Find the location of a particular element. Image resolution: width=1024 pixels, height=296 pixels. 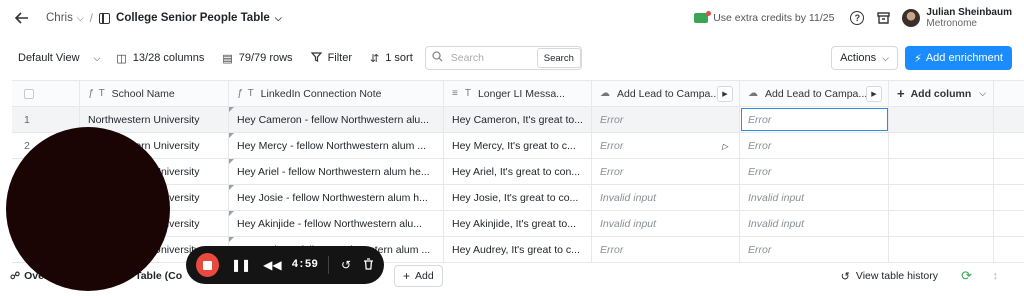

column-header-add-lead-1: ☁ Add Lead to Campa... ▶ is located at coordinates (666, 93).